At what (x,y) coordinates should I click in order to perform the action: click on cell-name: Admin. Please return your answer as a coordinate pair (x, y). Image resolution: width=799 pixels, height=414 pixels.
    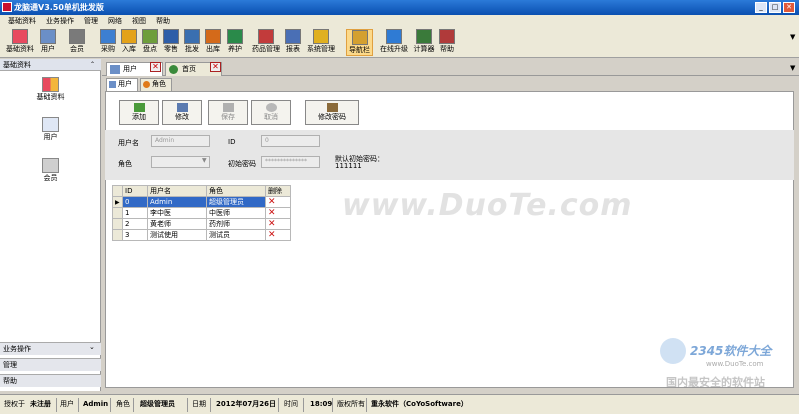
    Looking at the image, I should click on (177, 202).